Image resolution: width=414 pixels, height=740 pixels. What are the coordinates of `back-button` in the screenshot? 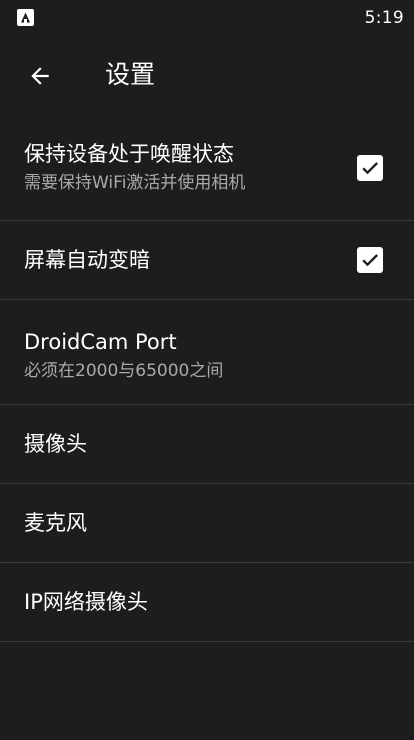 It's located at (40, 76).